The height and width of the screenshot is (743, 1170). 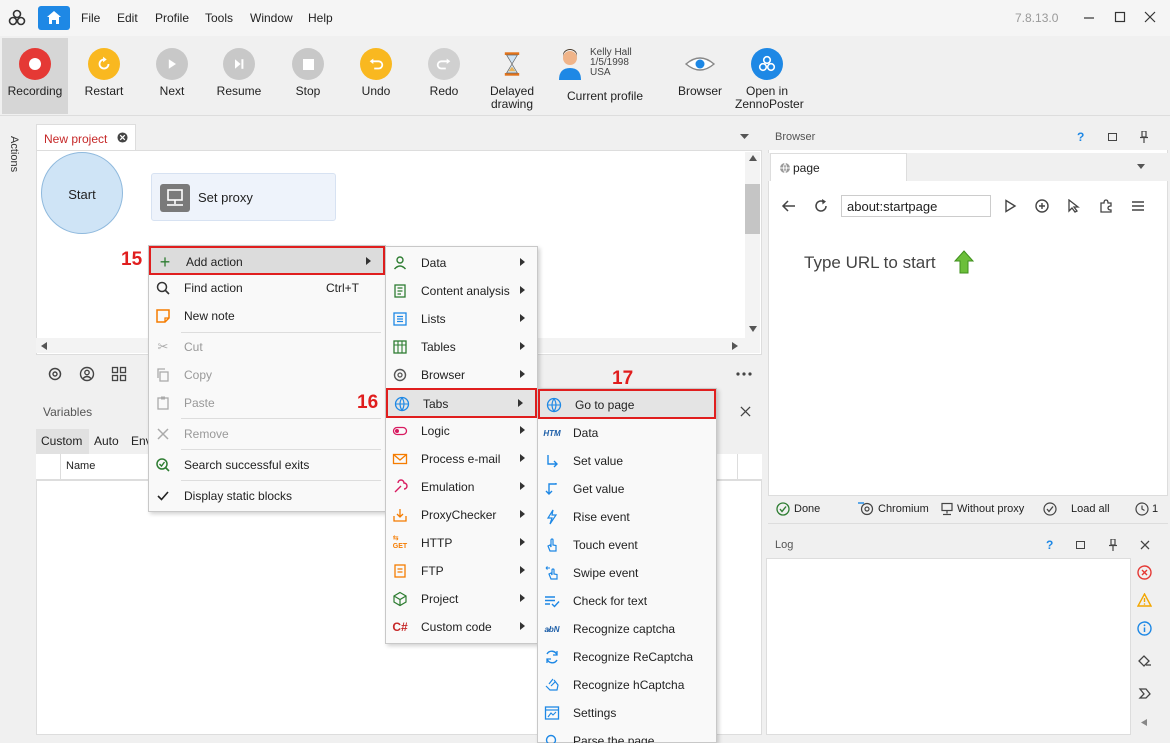 What do you see at coordinates (267, 403) in the screenshot?
I see `menu-paste: Paste` at bounding box center [267, 403].